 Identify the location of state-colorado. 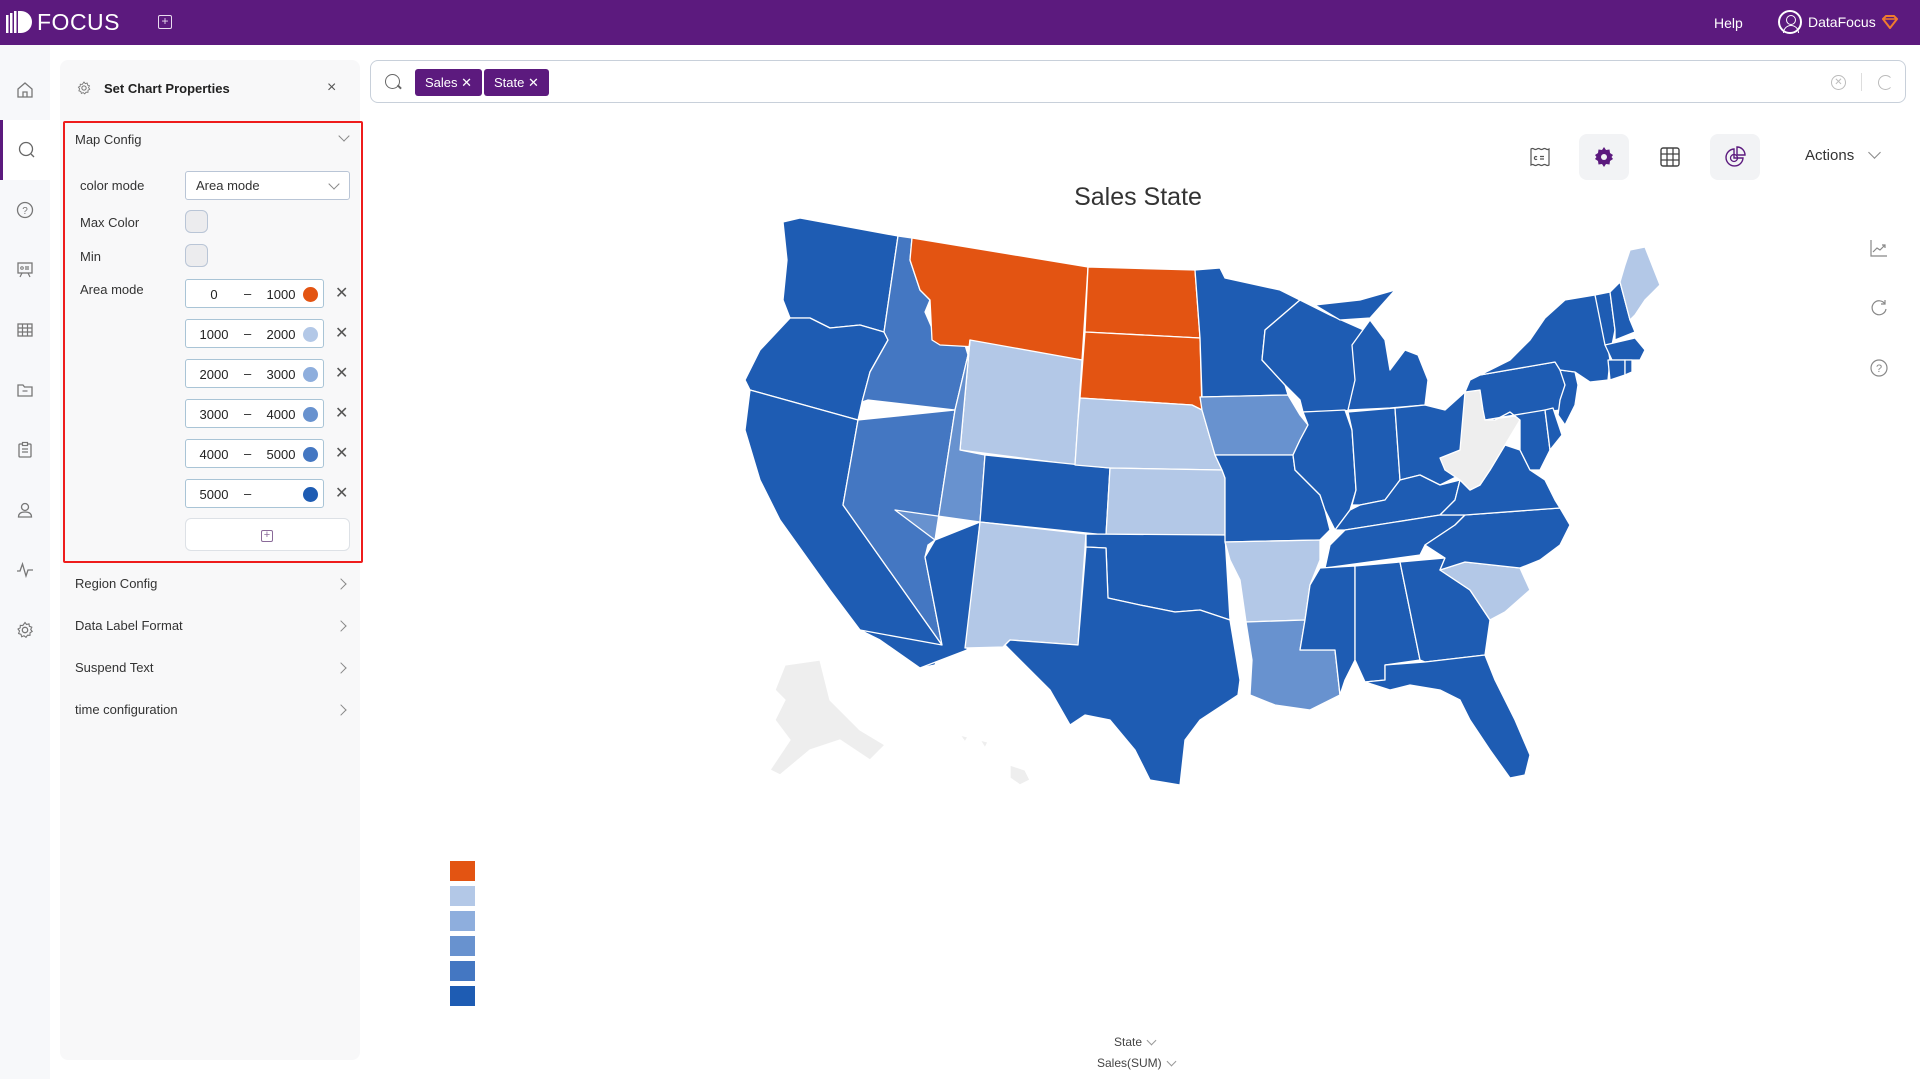
(1045, 495).